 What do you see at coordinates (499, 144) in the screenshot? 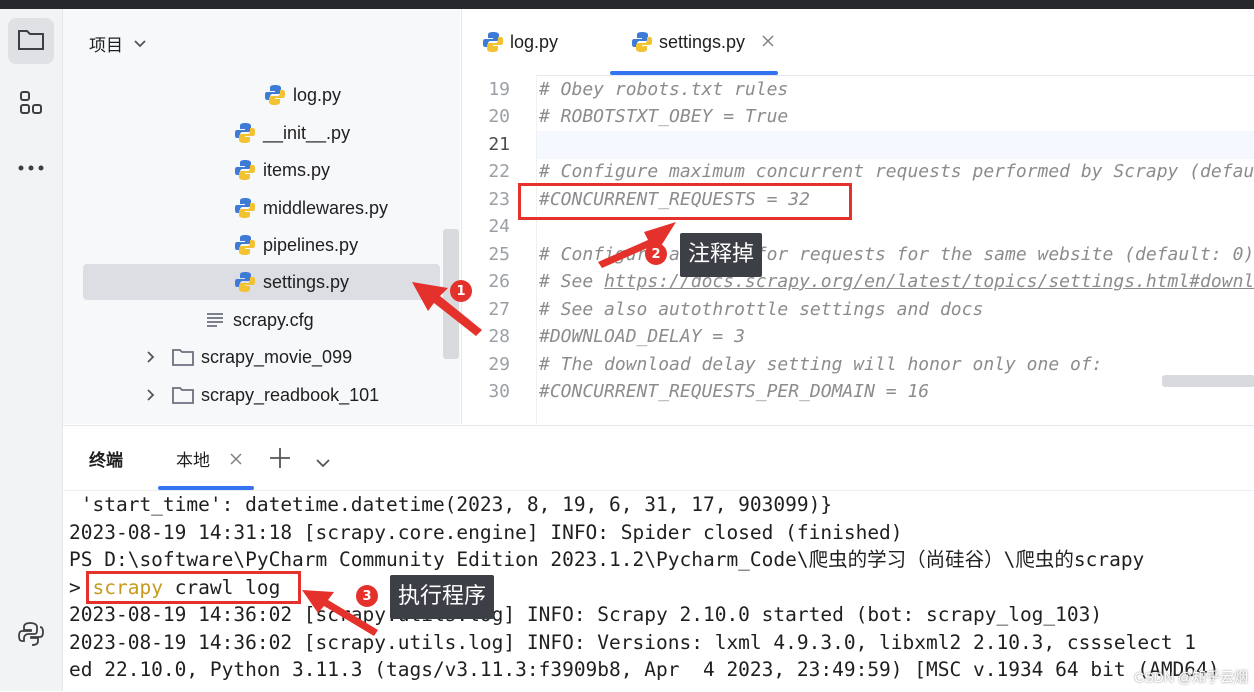
I see `line-number: 21` at bounding box center [499, 144].